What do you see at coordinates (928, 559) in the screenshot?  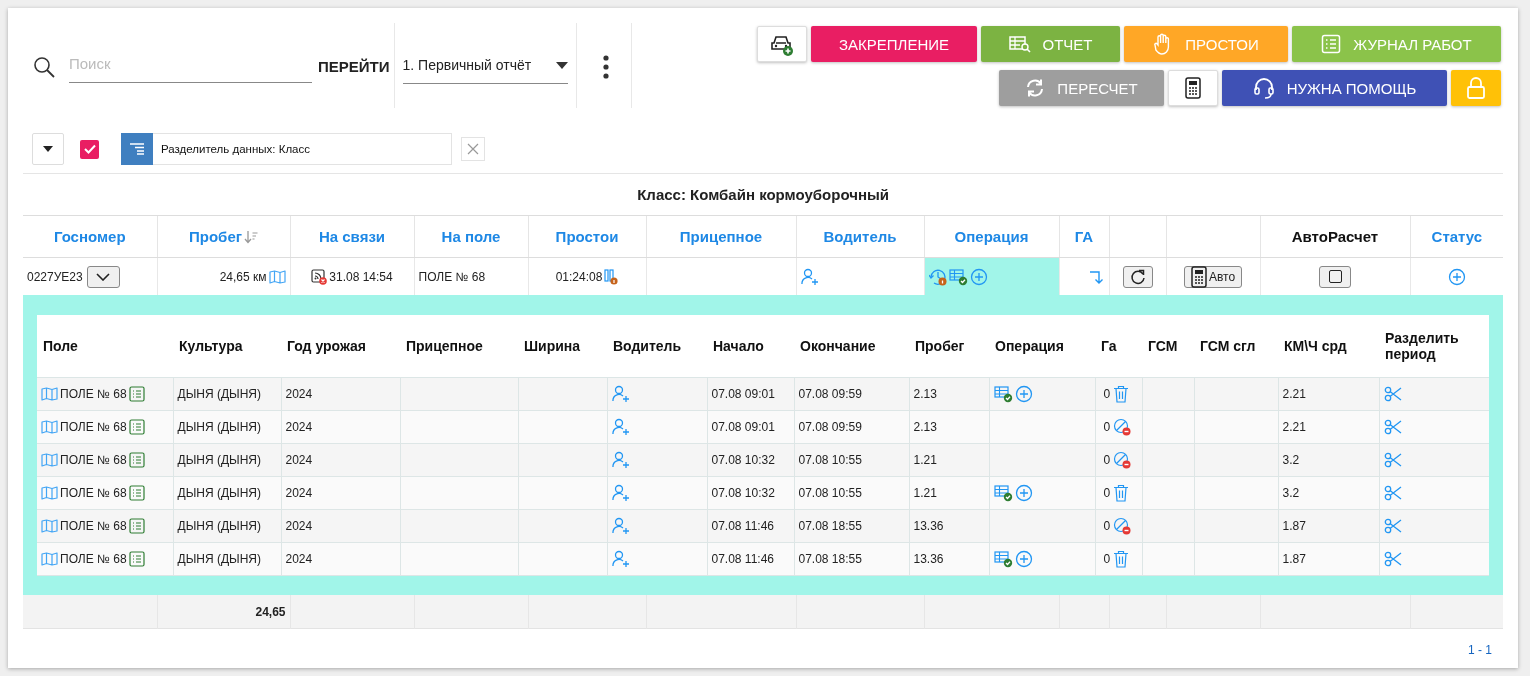 I see `table-cell: 13.36` at bounding box center [928, 559].